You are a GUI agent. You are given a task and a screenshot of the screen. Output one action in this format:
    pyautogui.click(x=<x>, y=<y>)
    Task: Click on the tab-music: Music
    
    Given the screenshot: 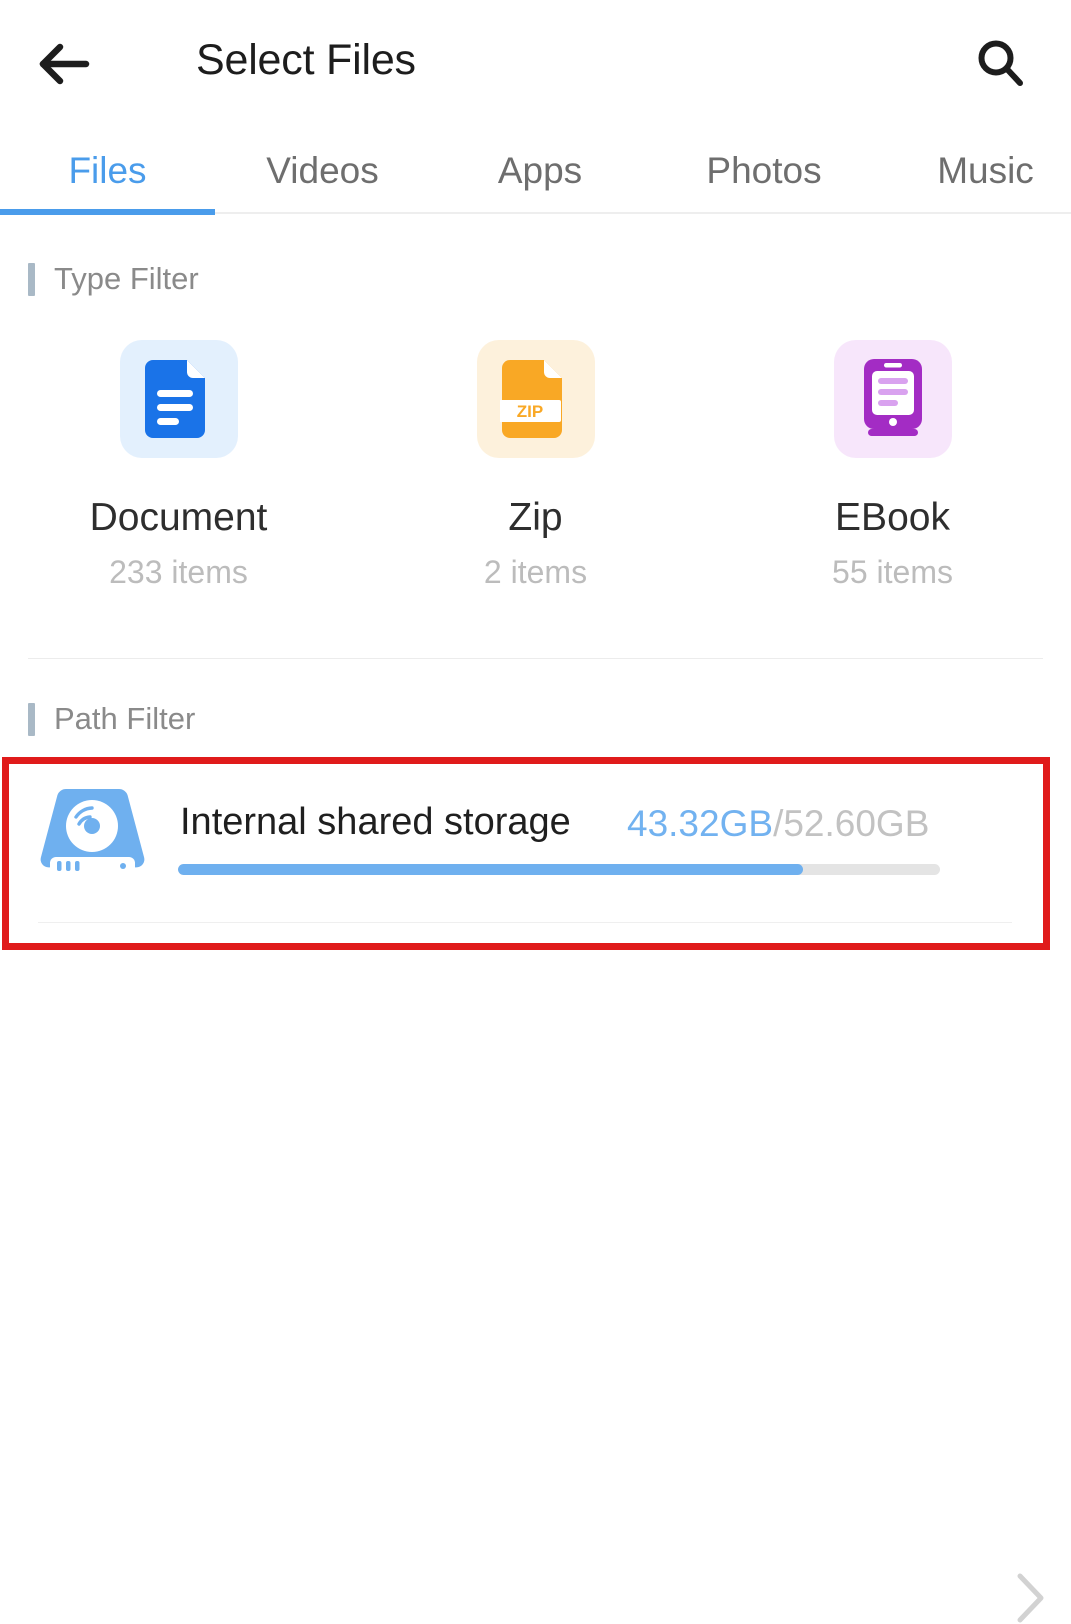 What is the action you would take?
    pyautogui.click(x=974, y=171)
    